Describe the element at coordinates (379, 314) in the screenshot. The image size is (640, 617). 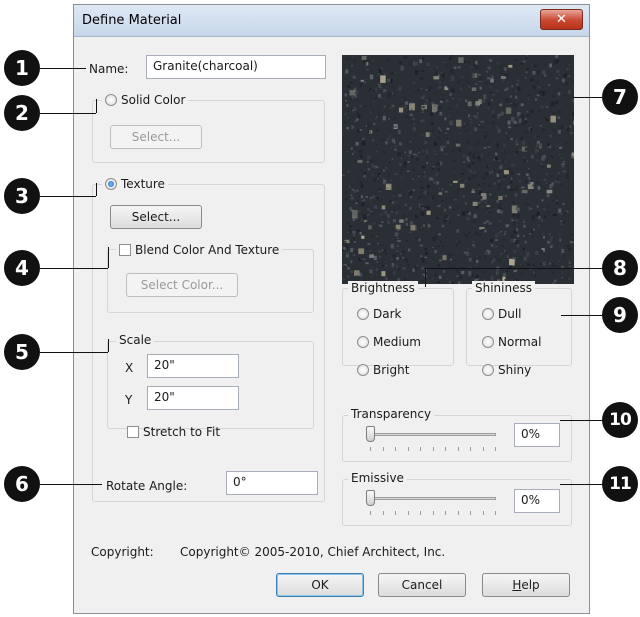
I see `brightness-dark-radio: Dark` at that location.